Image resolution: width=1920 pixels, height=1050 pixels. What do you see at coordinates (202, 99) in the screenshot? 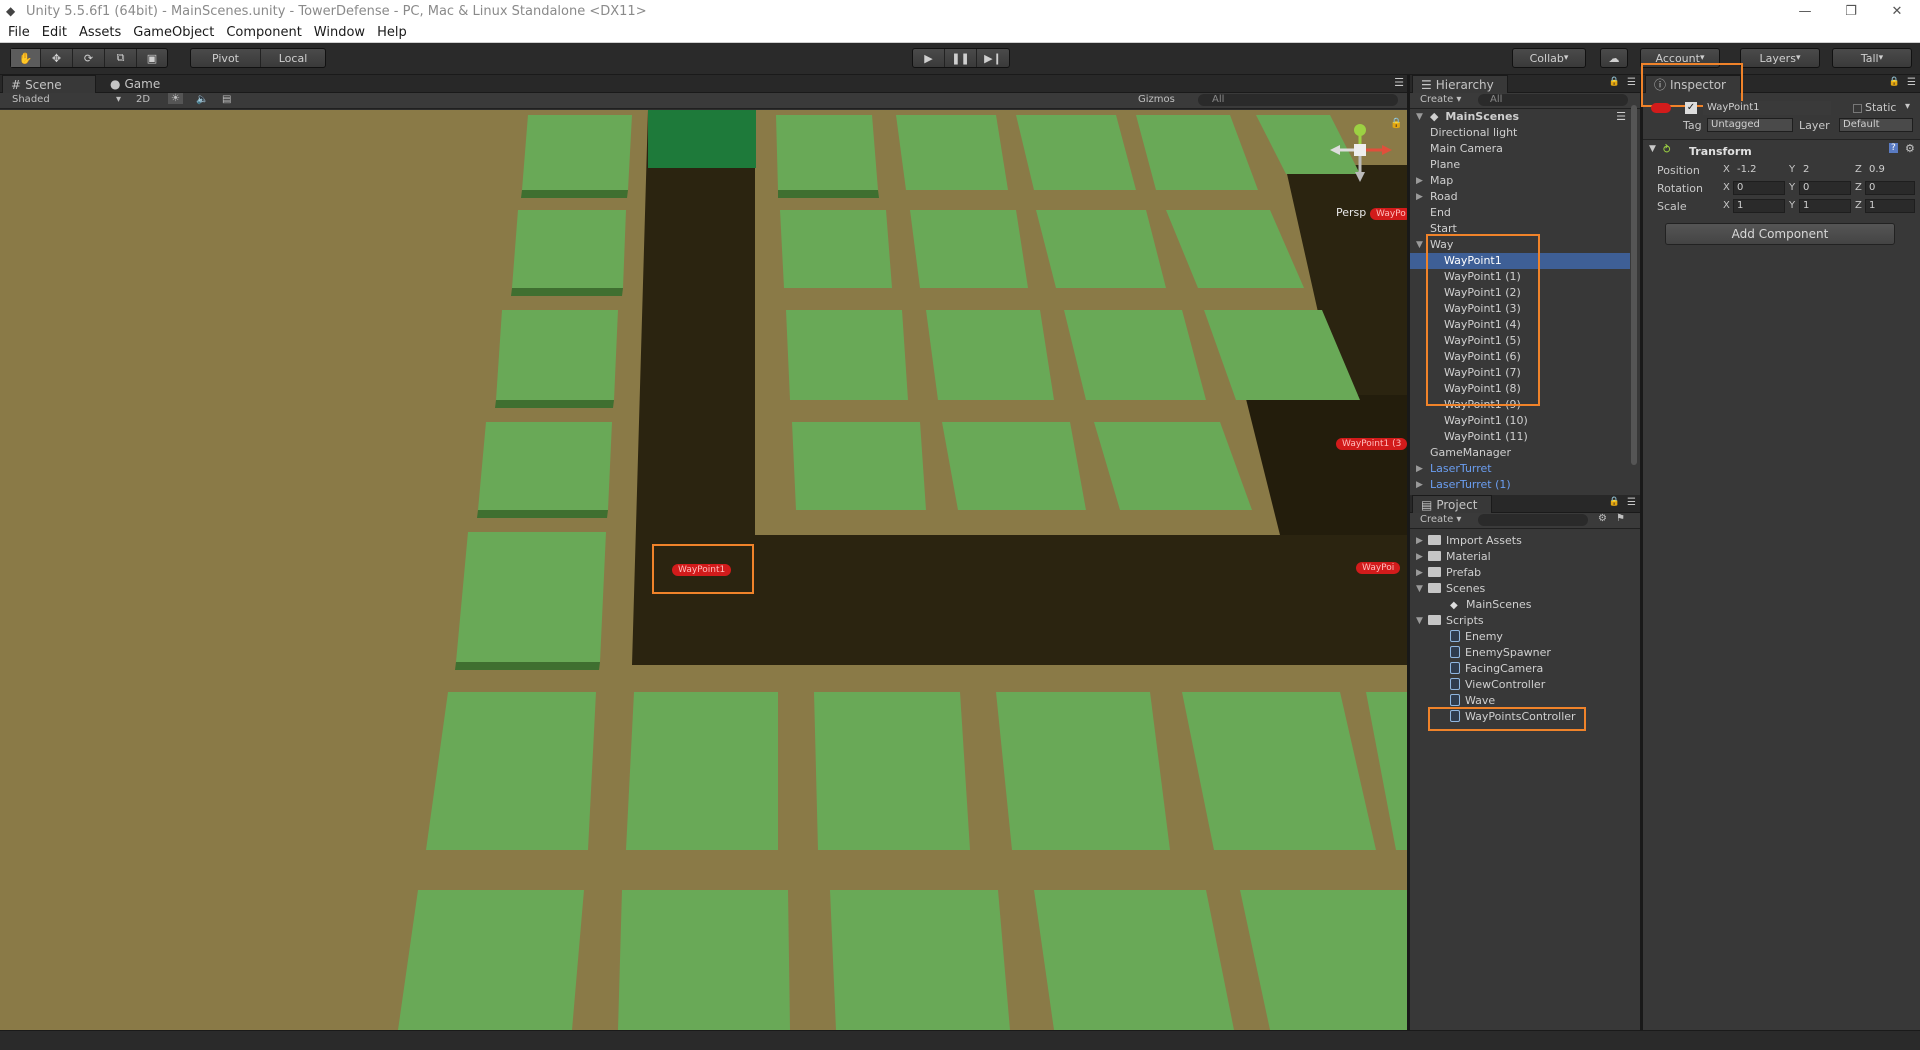
I see `audio-toggle-icon: 🔈` at bounding box center [202, 99].